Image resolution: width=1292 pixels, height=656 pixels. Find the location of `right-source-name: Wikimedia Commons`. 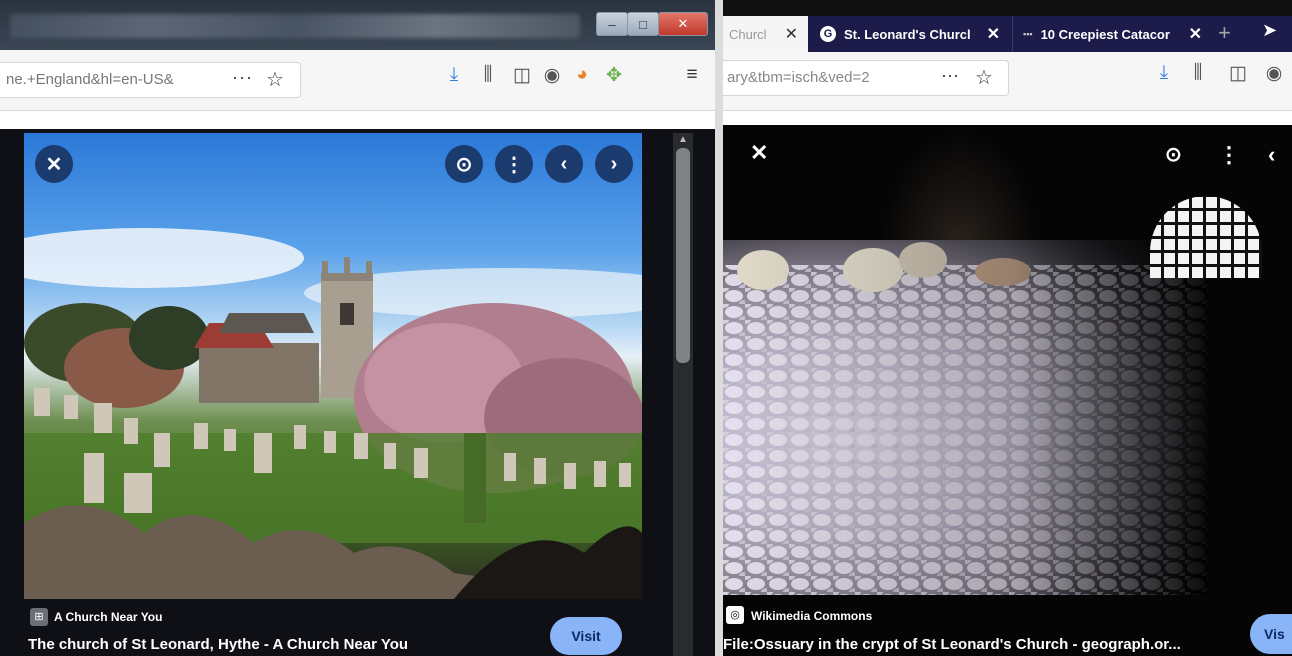

right-source-name: Wikimedia Commons is located at coordinates (811, 616).